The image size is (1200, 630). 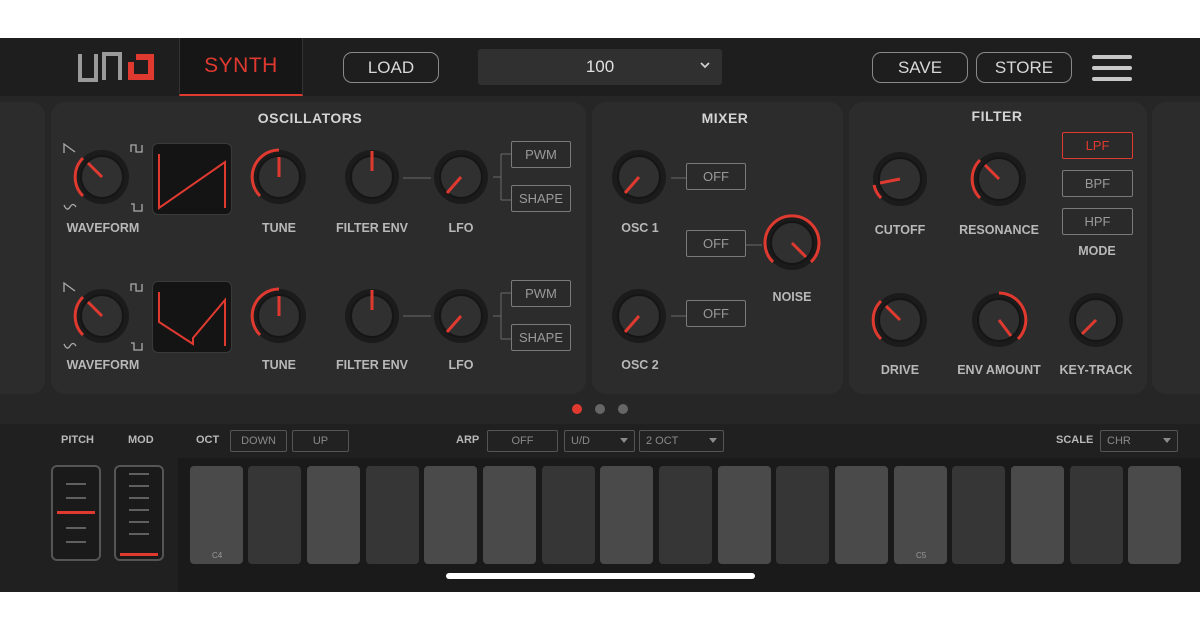 What do you see at coordinates (1176, 248) in the screenshot?
I see `next-panel-edge` at bounding box center [1176, 248].